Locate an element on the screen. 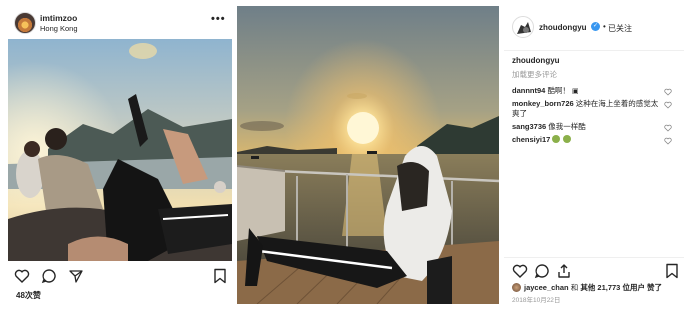 Image resolution: width=690 pixels, height=311 pixels. comment-username: monkey_born726 is located at coordinates (543, 103).